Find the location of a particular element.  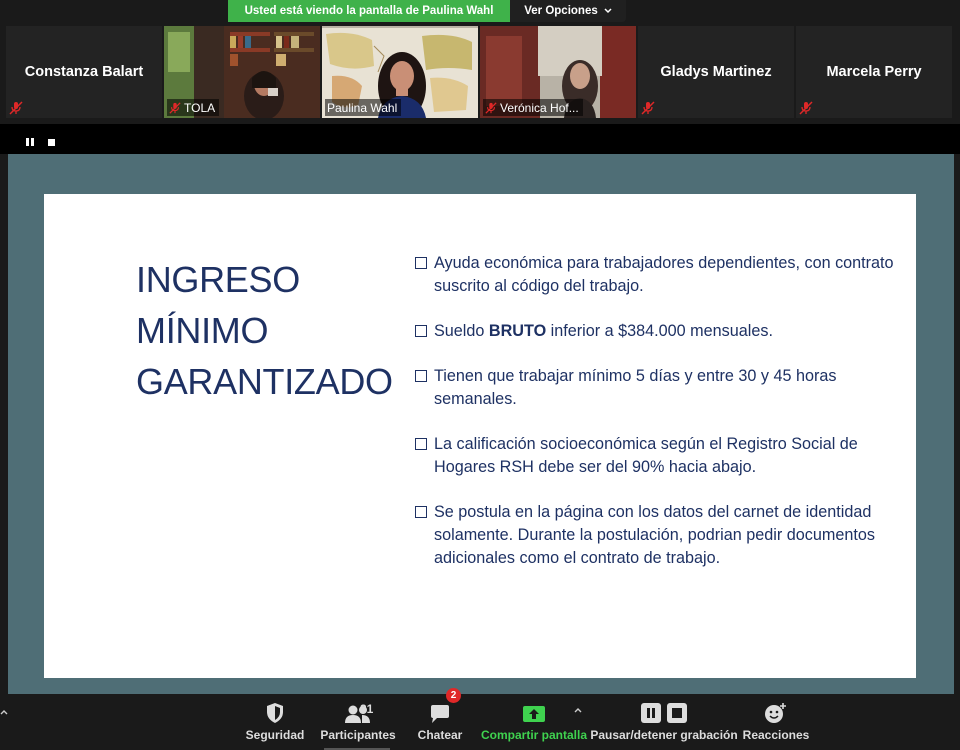

slide-title: INGRESO MÍNIMO GARANTIZADO is located at coordinates (271, 330).